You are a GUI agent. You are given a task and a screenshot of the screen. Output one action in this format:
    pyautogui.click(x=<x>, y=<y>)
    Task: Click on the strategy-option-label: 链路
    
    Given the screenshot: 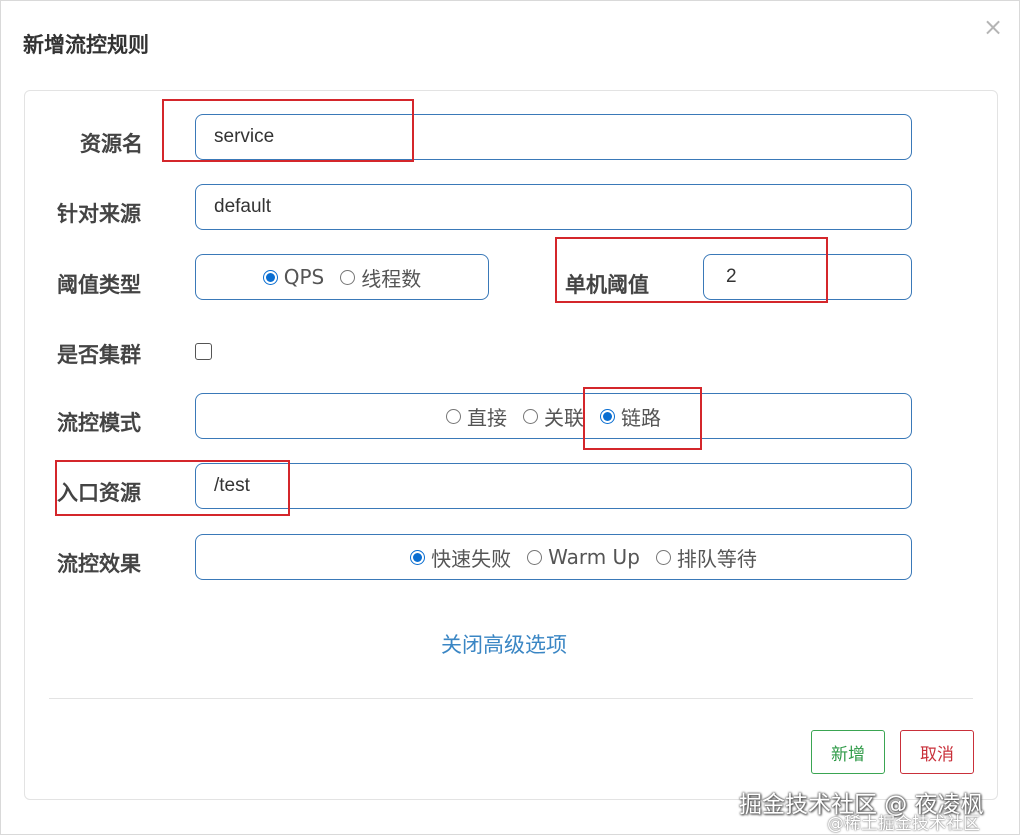 What is the action you would take?
    pyautogui.click(x=641, y=417)
    